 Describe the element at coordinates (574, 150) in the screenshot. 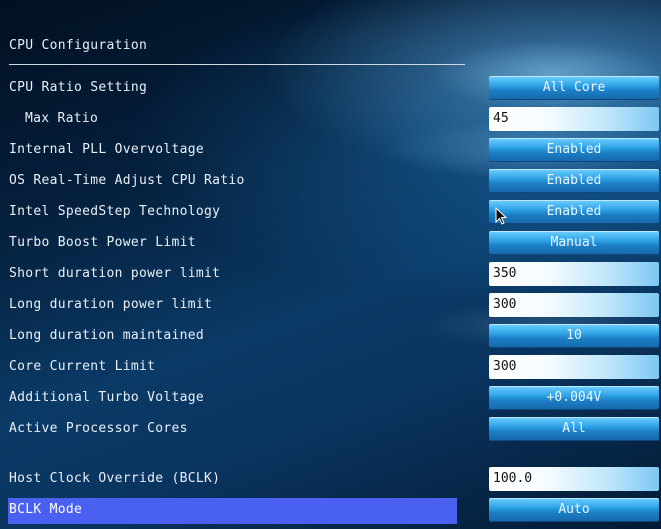

I see `pll-overvoltage-select: Enabled` at that location.